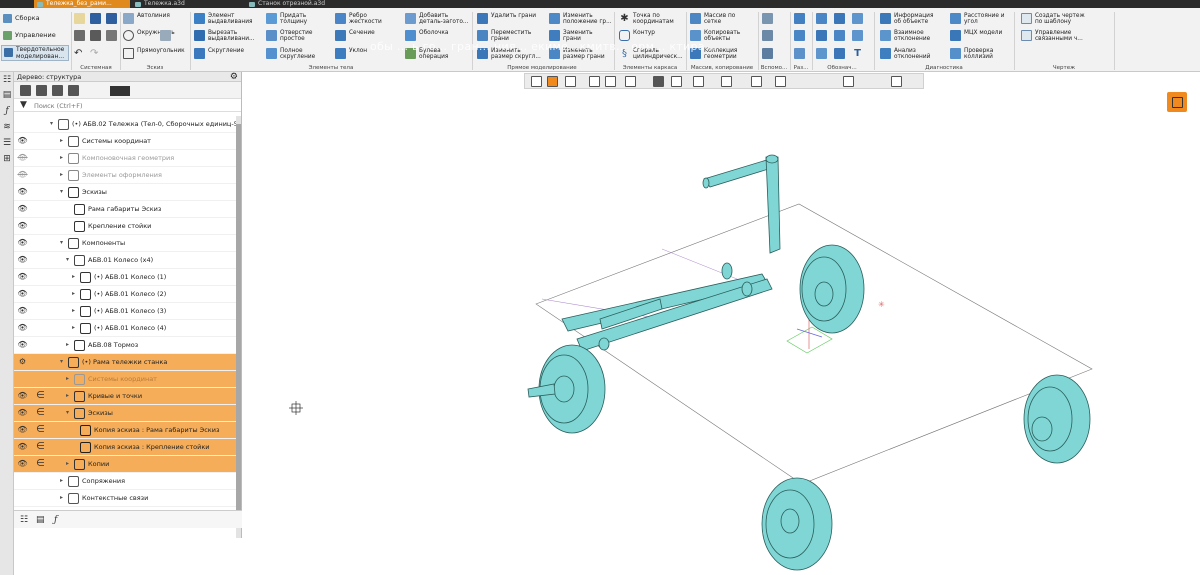  What do you see at coordinates (238, 324) in the screenshot?
I see `scrollbar-thumb` at bounding box center [238, 324].